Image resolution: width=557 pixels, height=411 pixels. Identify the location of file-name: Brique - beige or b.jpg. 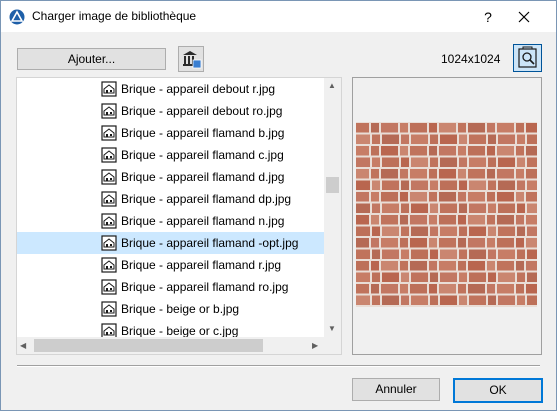
(180, 309).